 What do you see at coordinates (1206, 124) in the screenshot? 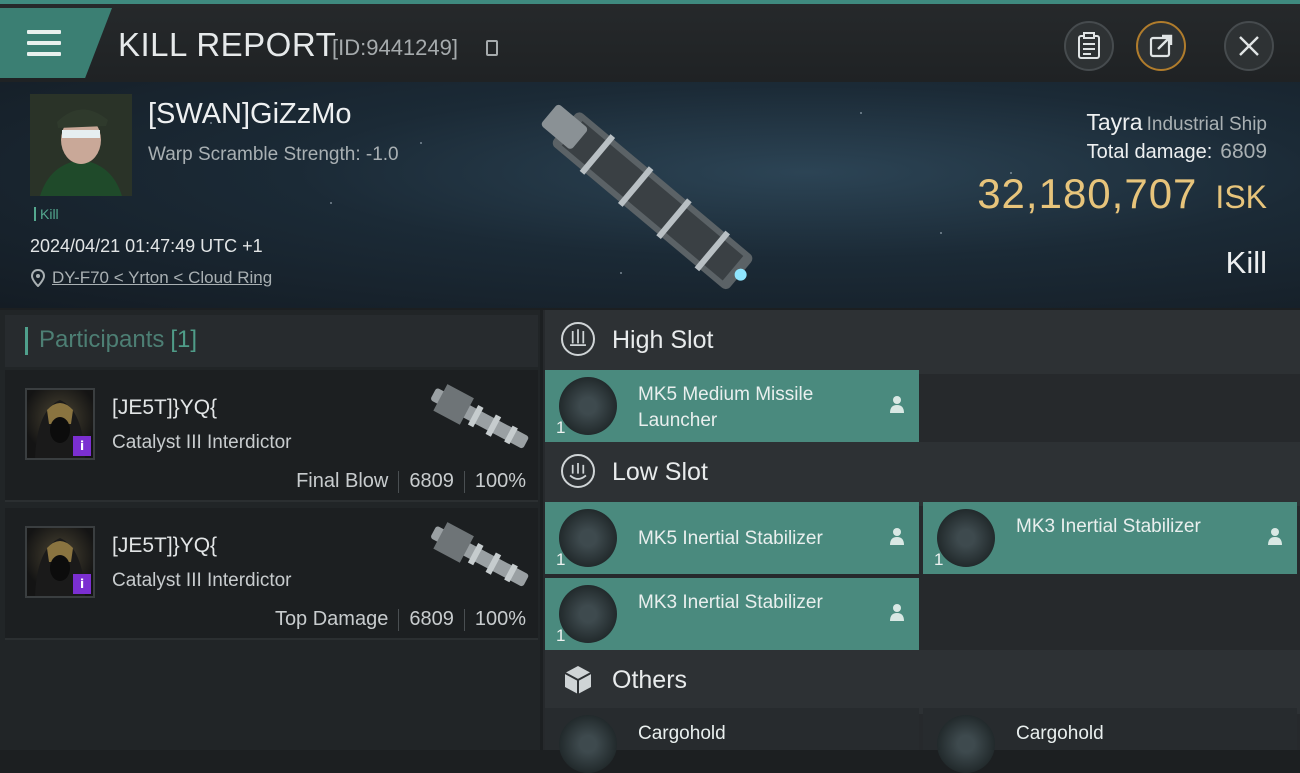
I see `ship-class: Industrial Ship` at bounding box center [1206, 124].